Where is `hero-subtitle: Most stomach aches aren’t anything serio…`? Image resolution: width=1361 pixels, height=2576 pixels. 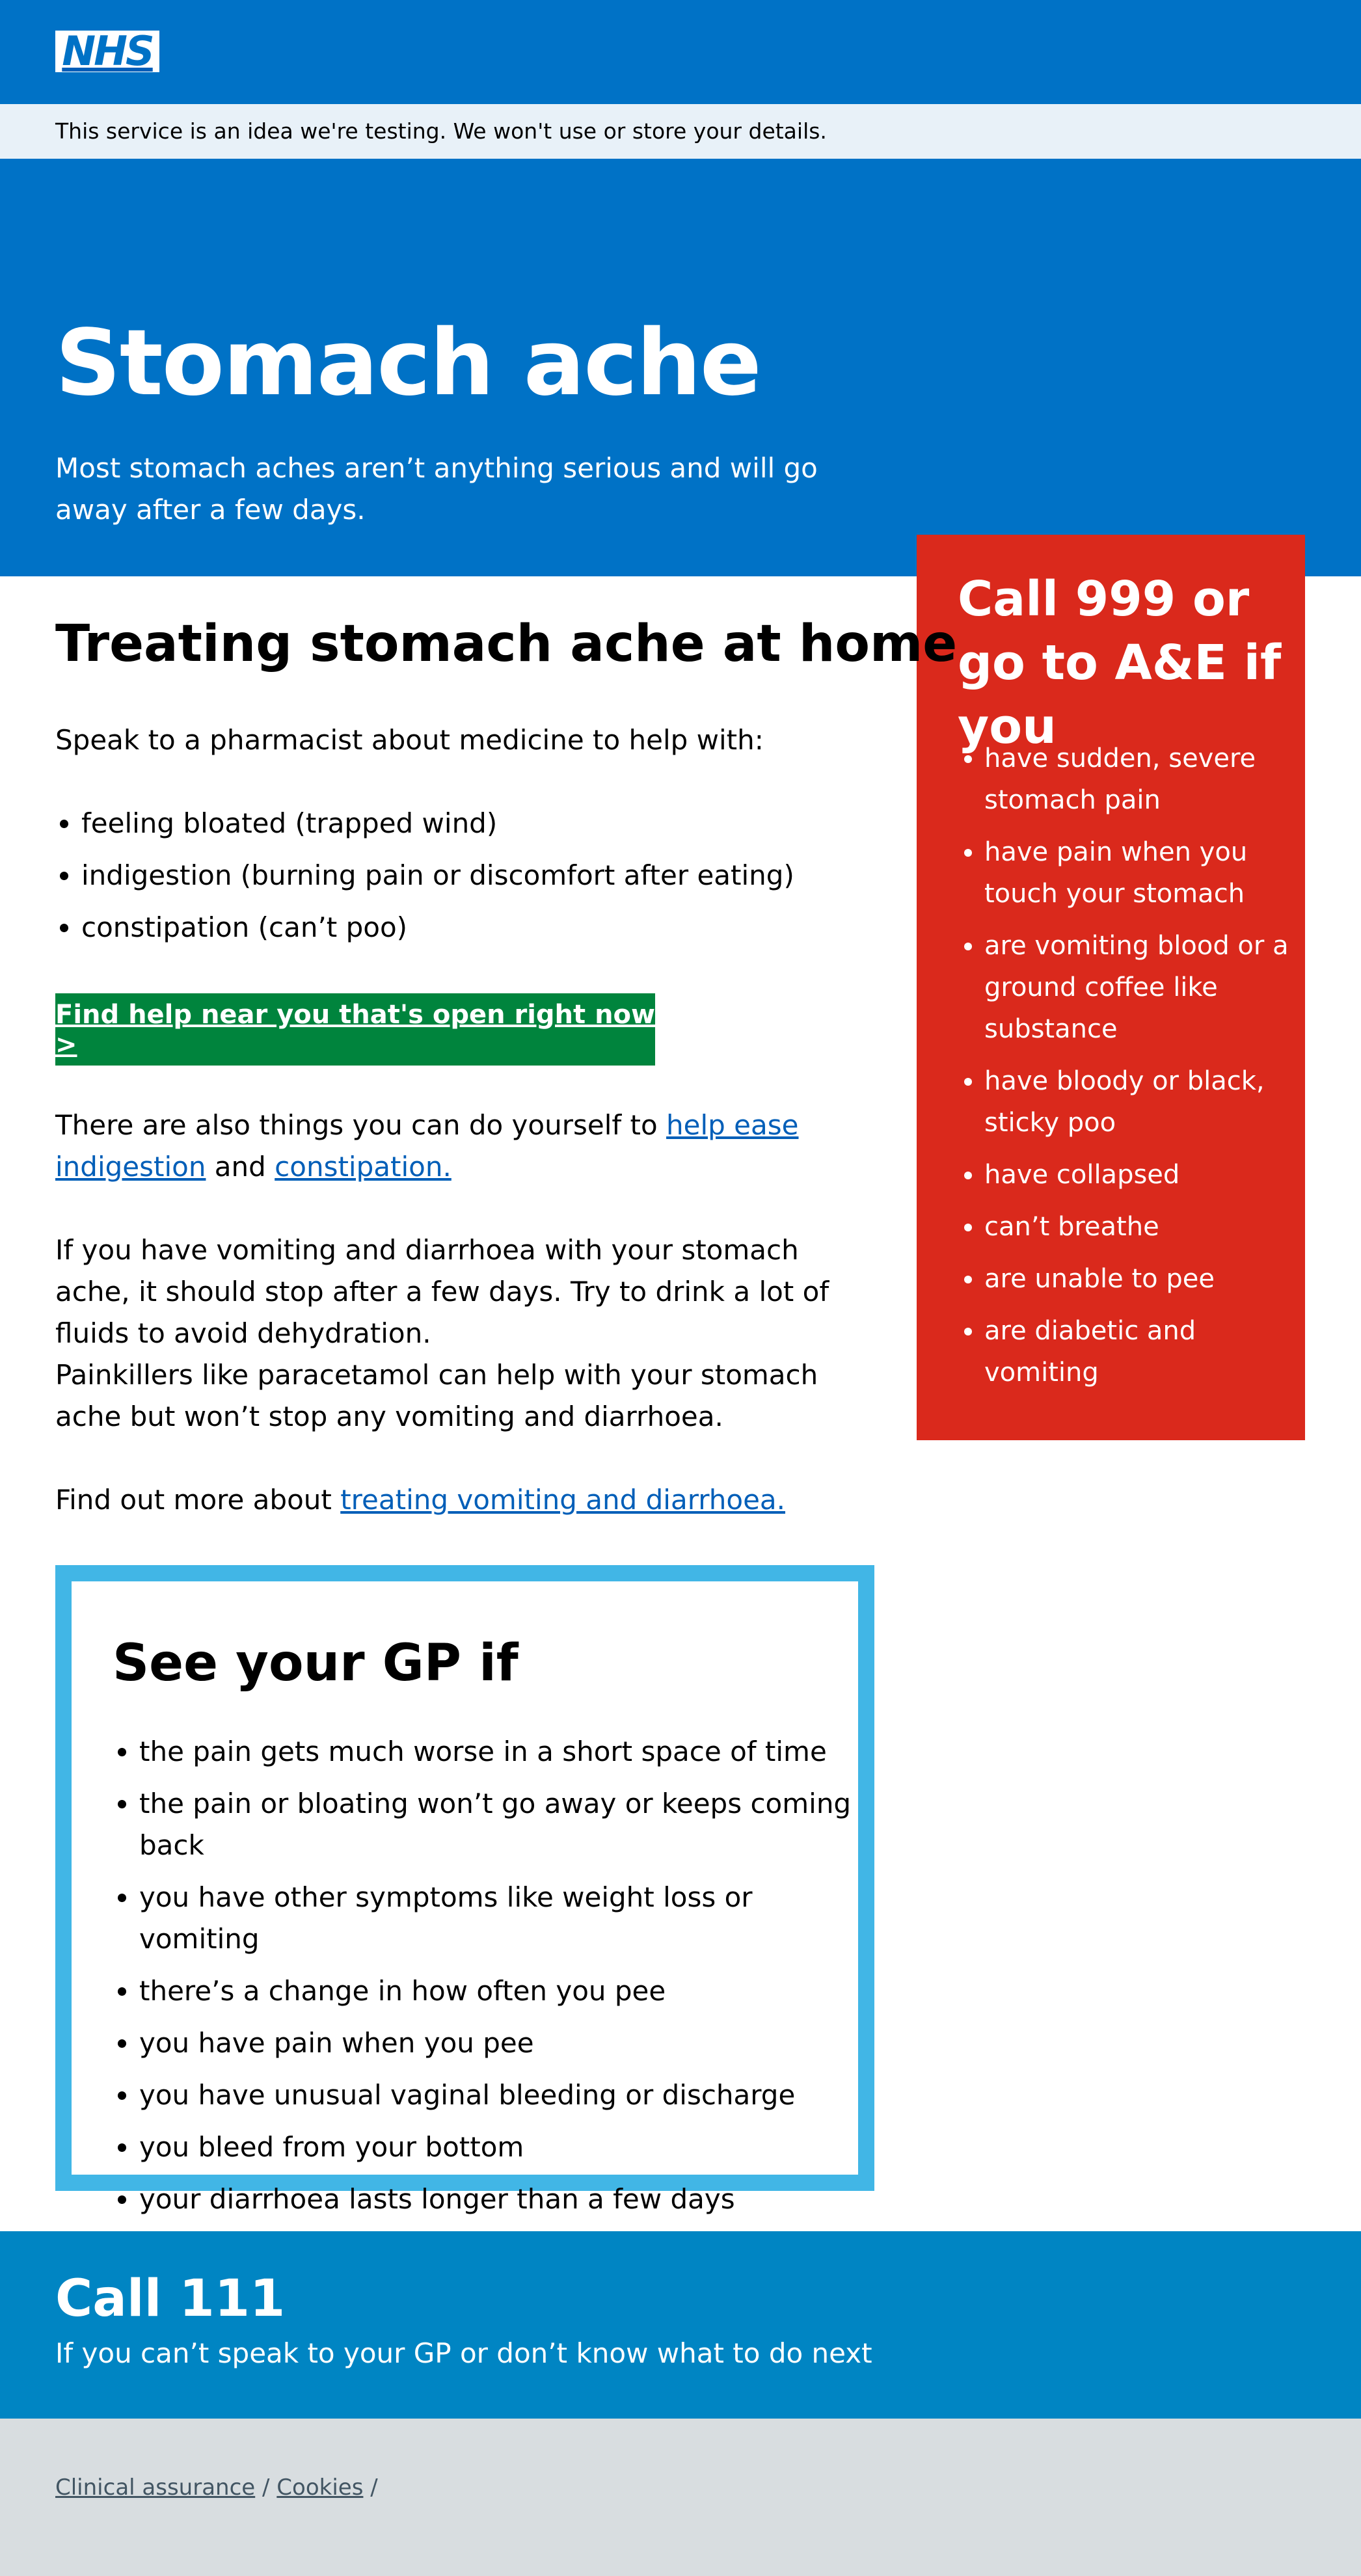 hero-subtitle: Most stomach aches aren’t anything serio… is located at coordinates (436, 489).